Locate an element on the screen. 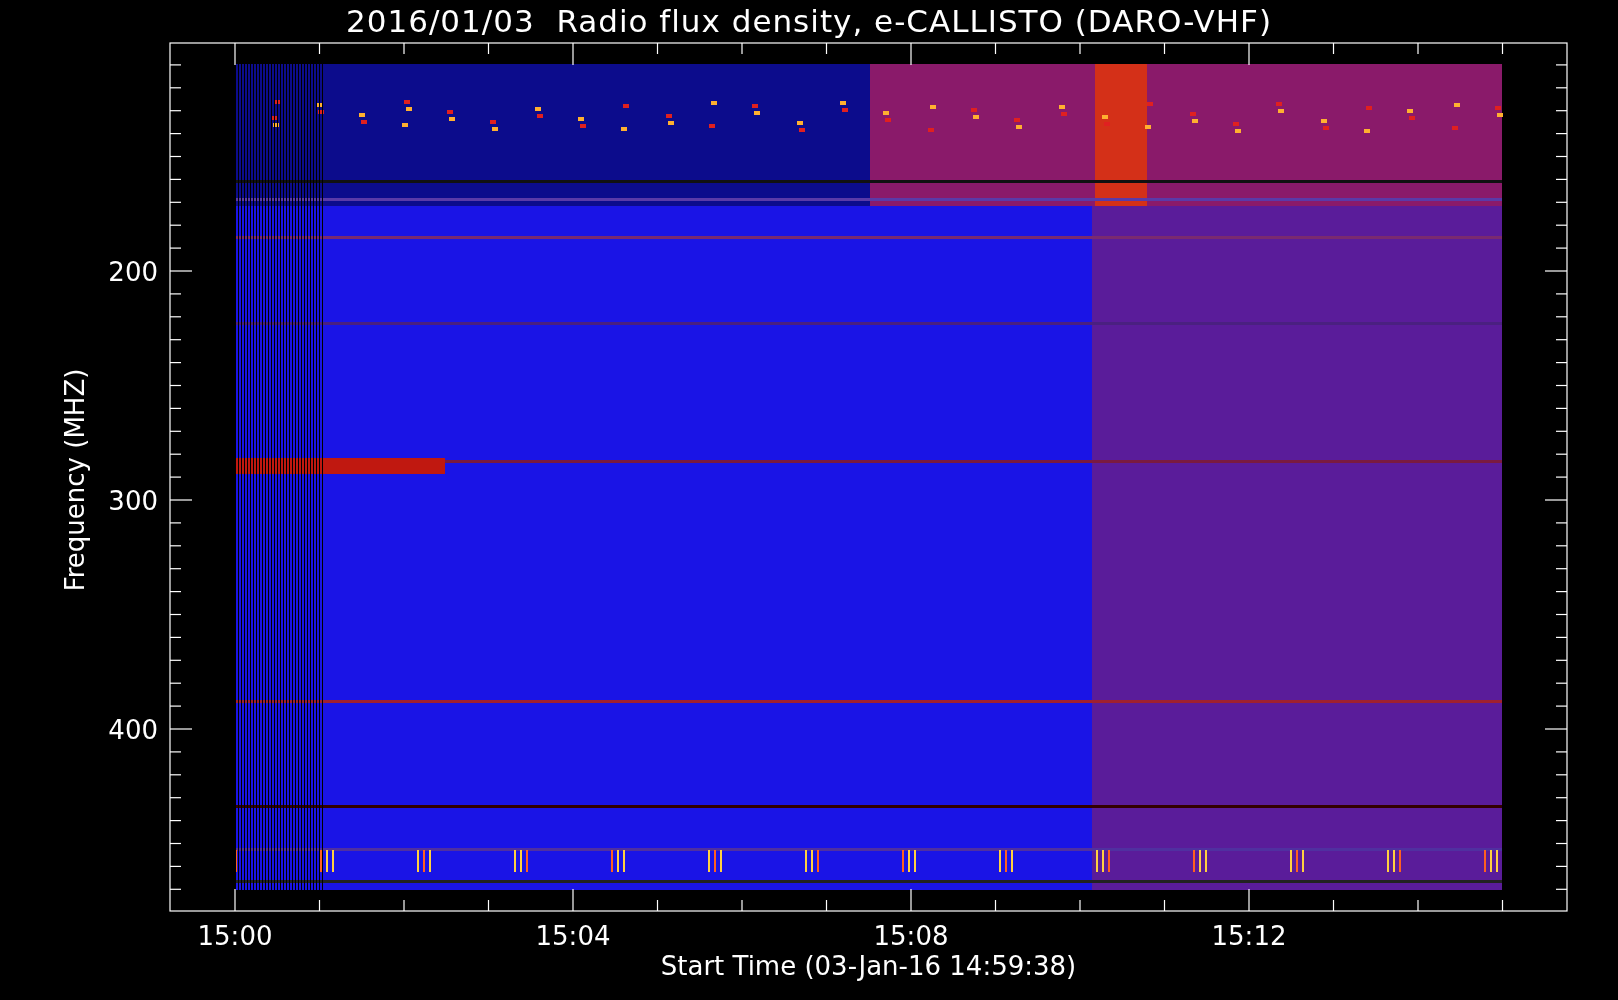 The width and height of the screenshot is (1618, 1000). x-tick-label: 15:00 is located at coordinates (235, 936).